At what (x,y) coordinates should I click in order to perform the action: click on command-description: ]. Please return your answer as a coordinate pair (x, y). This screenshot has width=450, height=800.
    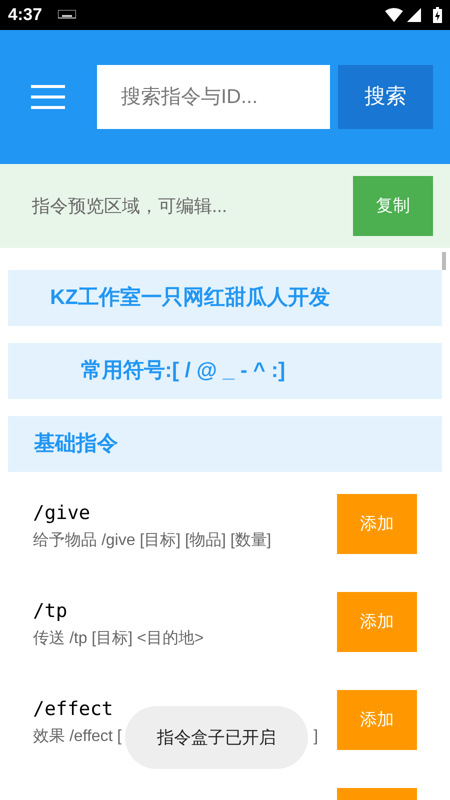
    Looking at the image, I should click on (316, 736).